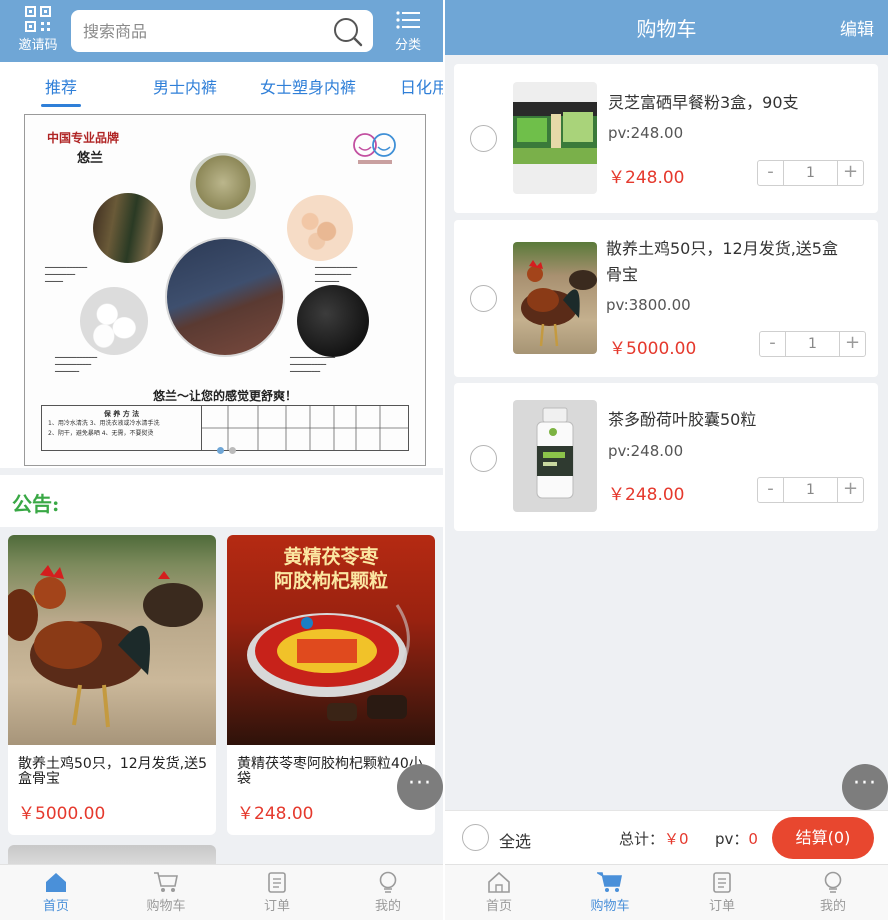 This screenshot has width=888, height=920. What do you see at coordinates (221, 501) in the screenshot?
I see `notice-bar: 公告:` at bounding box center [221, 501].